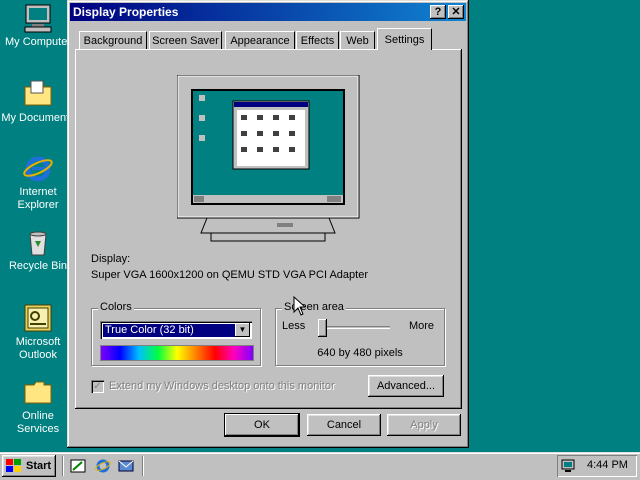 The width and height of the screenshot is (640, 480). I want to click on cancel-button: Cancel, so click(344, 425).